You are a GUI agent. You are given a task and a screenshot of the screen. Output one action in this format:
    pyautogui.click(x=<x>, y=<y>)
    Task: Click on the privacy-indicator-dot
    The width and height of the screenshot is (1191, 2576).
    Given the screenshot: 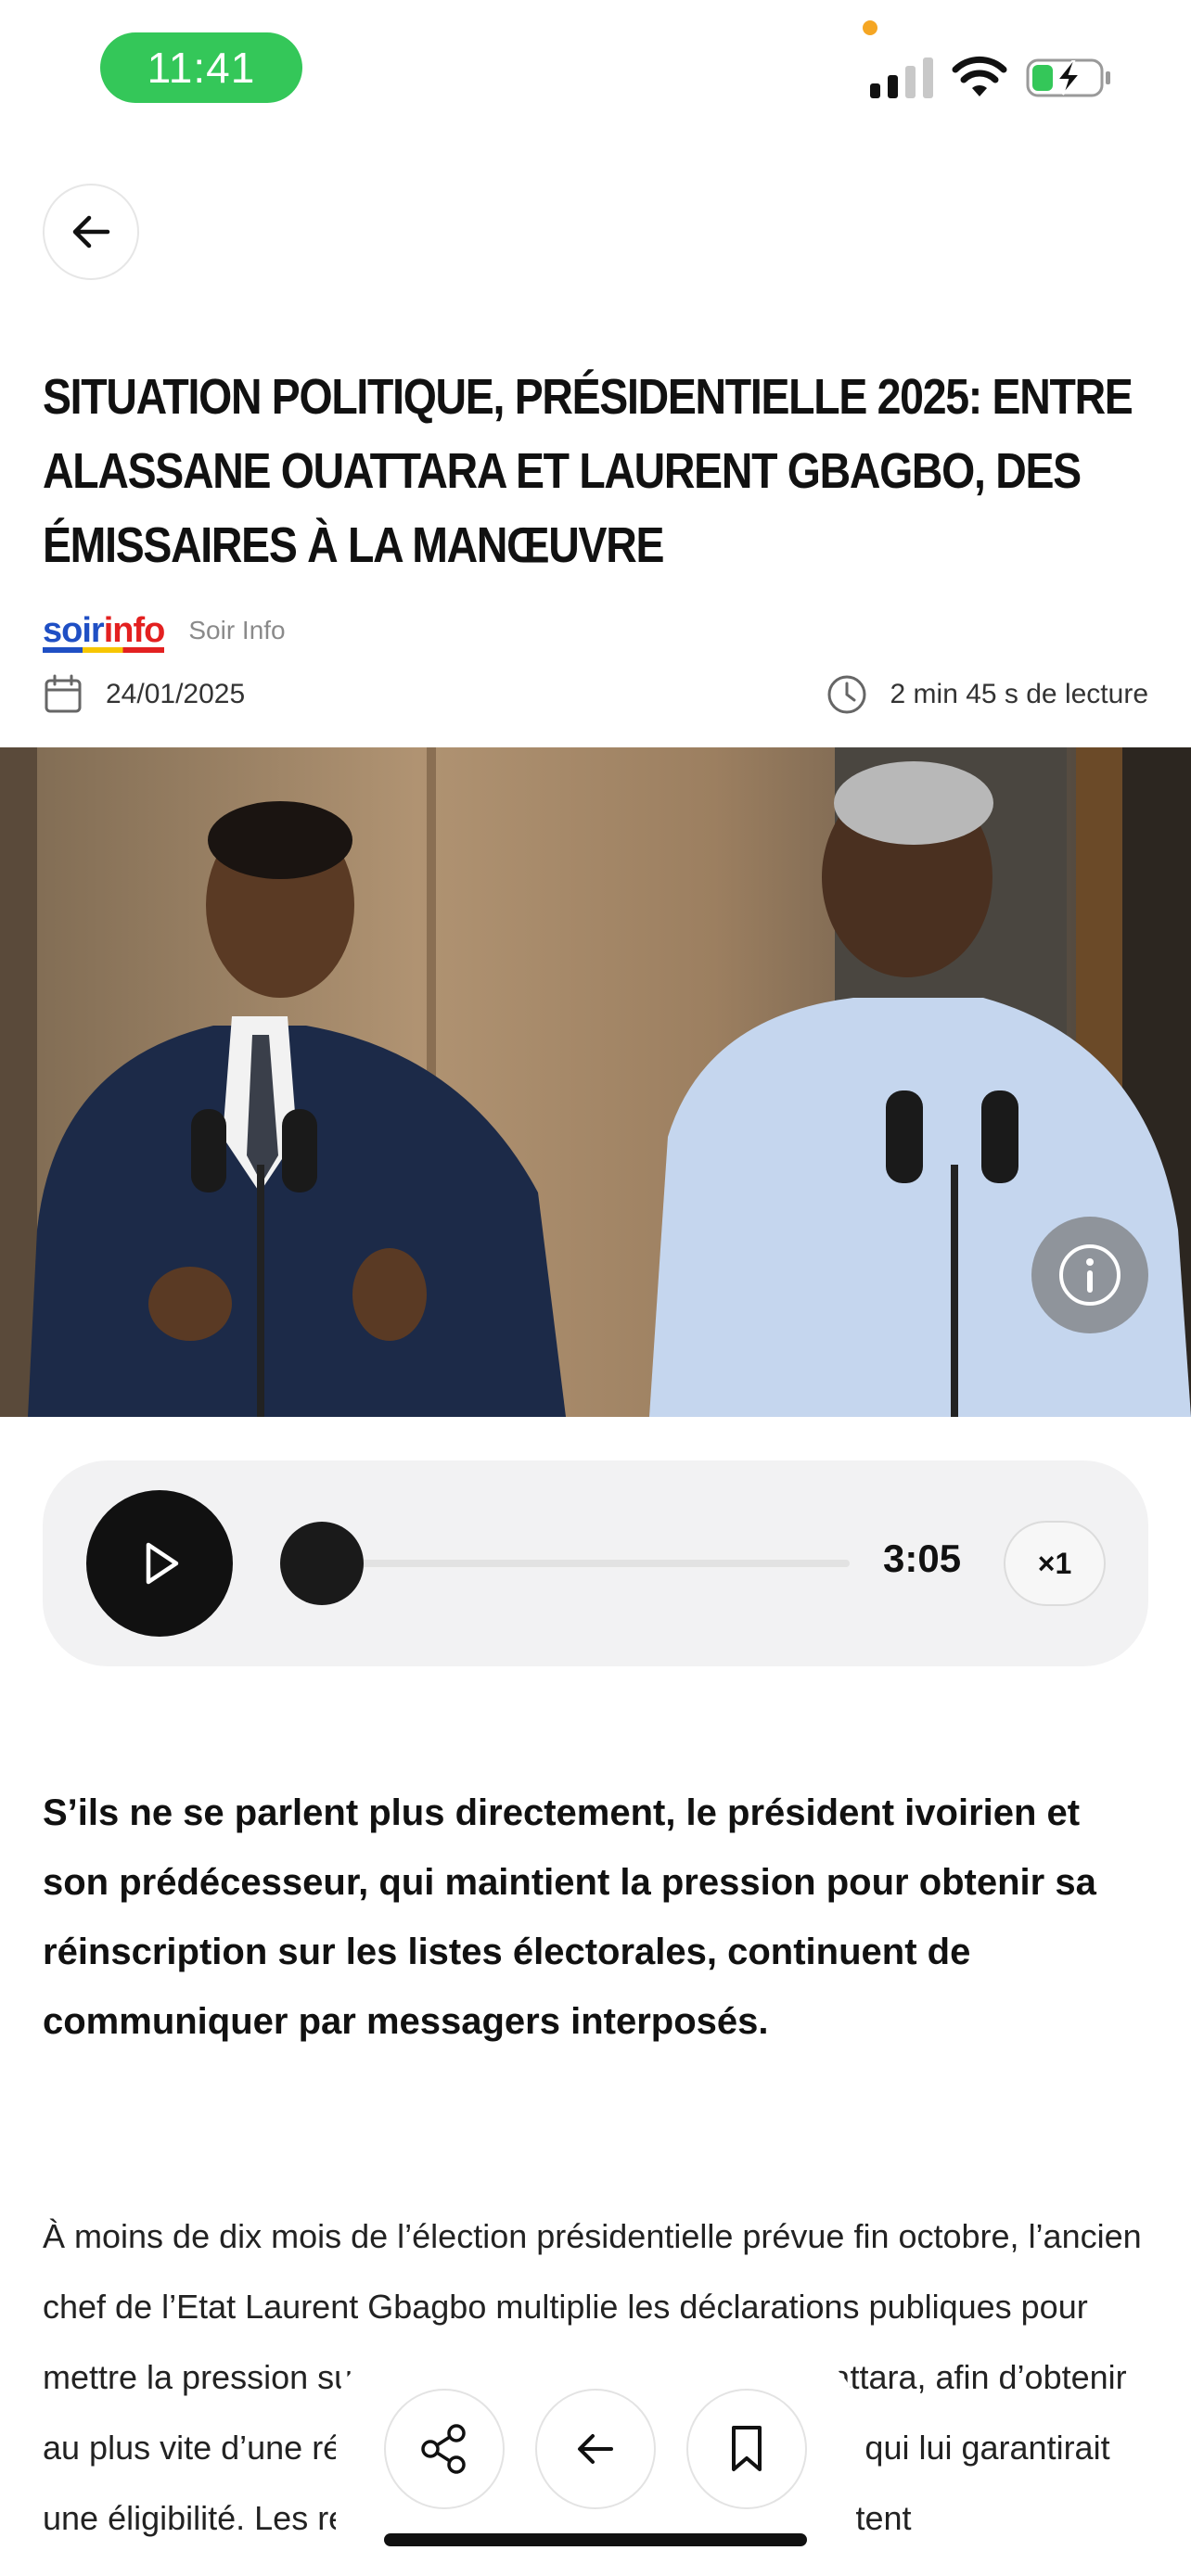 What is the action you would take?
    pyautogui.click(x=870, y=27)
    